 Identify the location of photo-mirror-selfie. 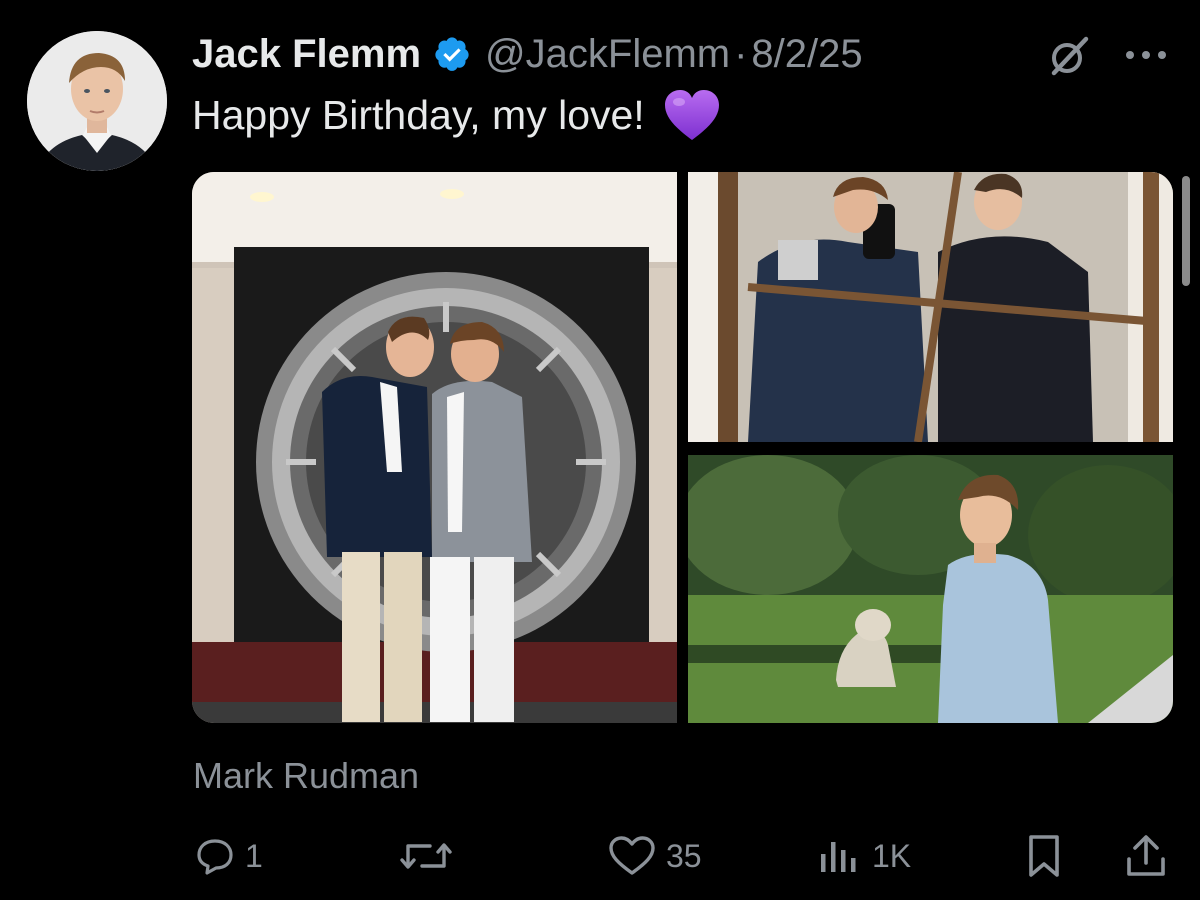
(930, 307).